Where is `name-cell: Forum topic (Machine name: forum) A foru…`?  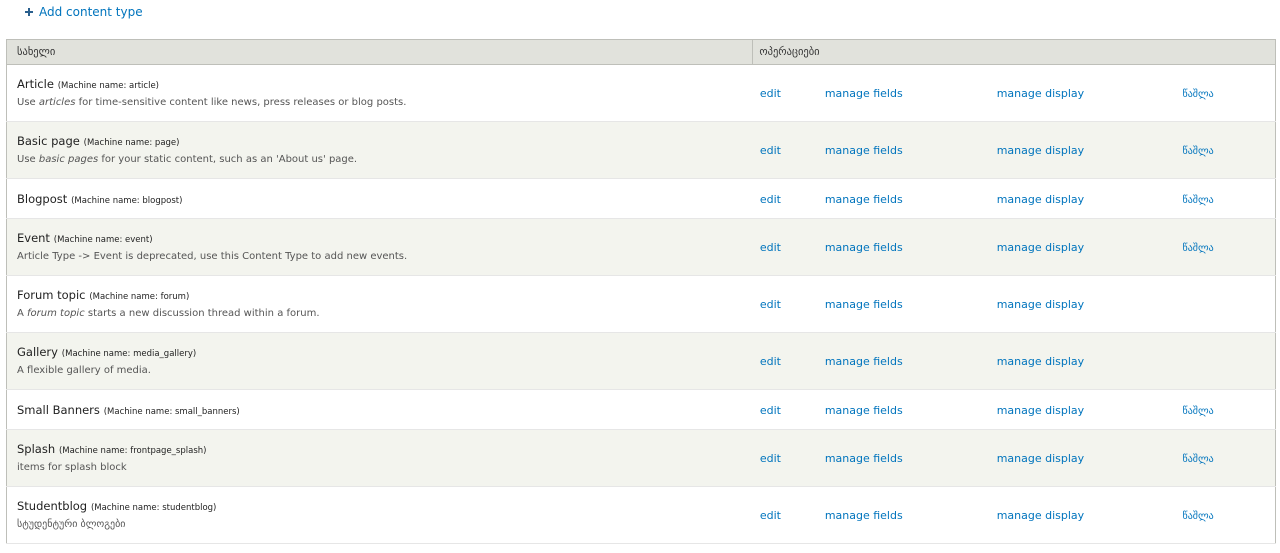 name-cell: Forum topic (Machine name: forum) A foru… is located at coordinates (379, 304).